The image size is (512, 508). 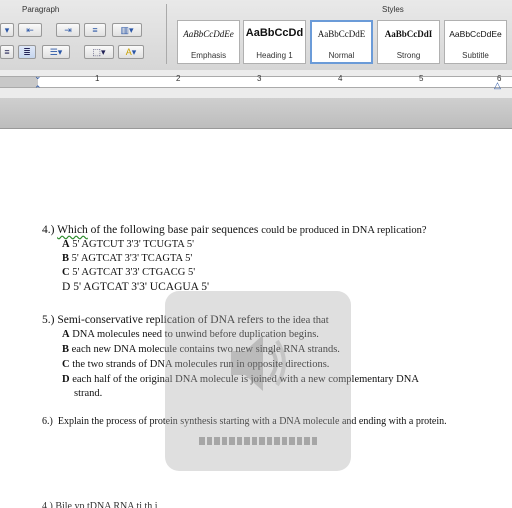 What do you see at coordinates (475, 42) in the screenshot?
I see `style-subtitle: AaBbCcDdEe Subtitle` at bounding box center [475, 42].